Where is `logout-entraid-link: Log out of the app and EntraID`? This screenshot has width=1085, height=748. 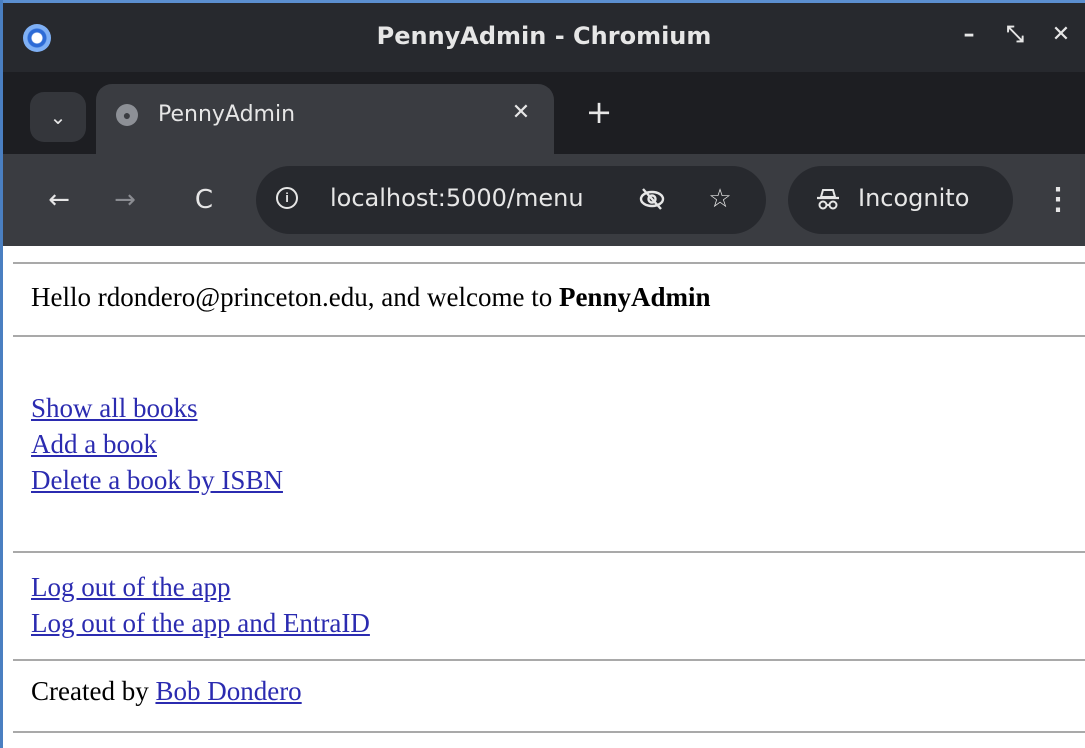 logout-entraid-link: Log out of the app and EntraID is located at coordinates (200, 623).